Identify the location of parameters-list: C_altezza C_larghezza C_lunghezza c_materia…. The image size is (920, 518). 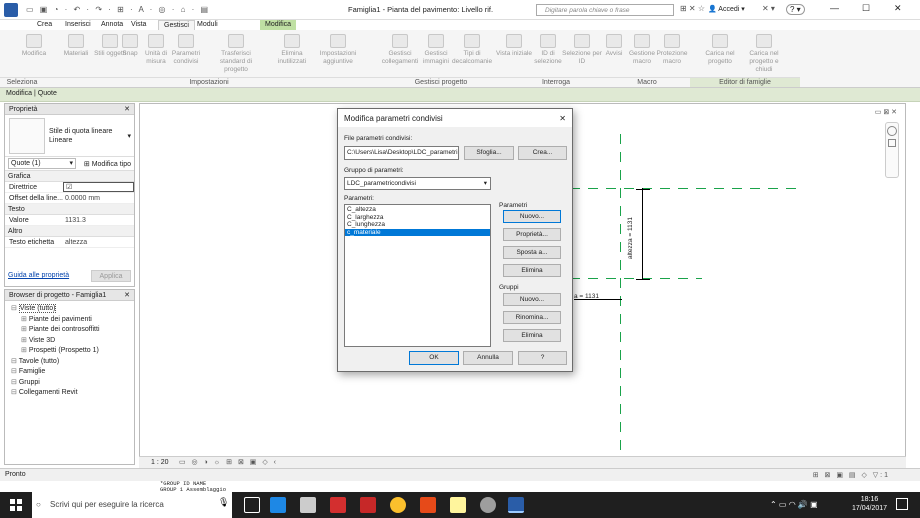
(417, 275).